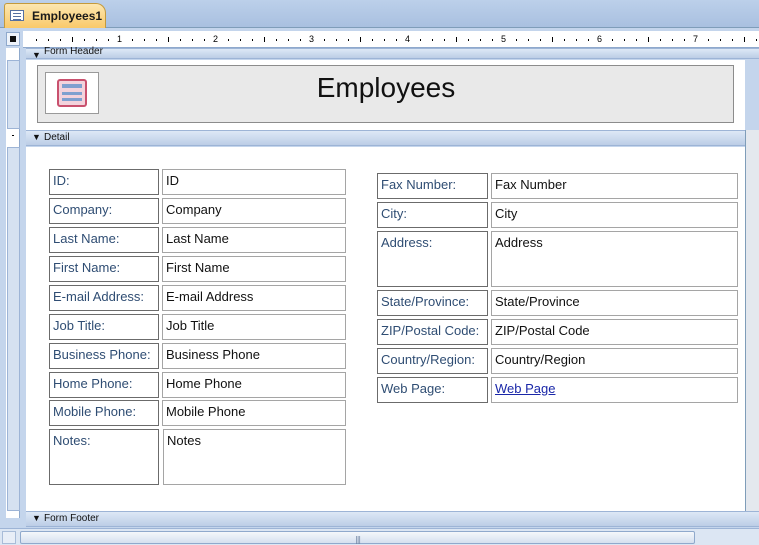 This screenshot has height=545, width=759. Describe the element at coordinates (386, 88) in the screenshot. I see `page-title: Employees` at that location.